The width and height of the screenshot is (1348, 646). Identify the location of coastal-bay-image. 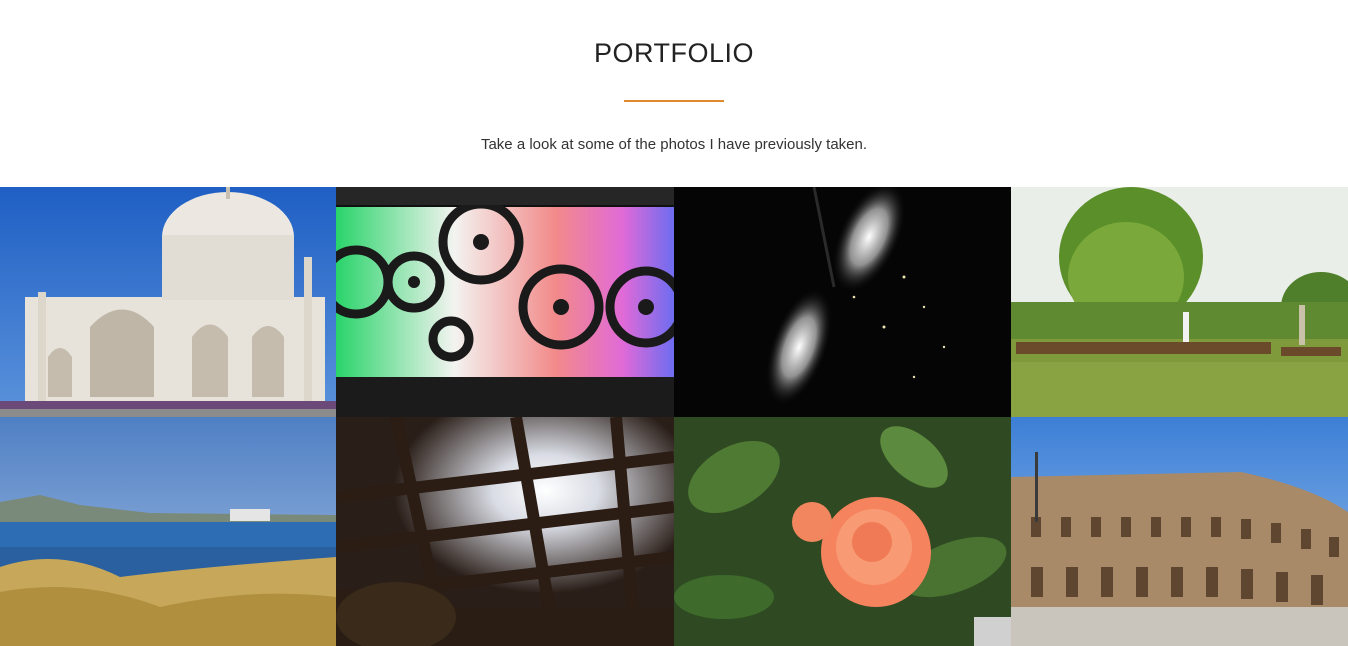
(168, 531).